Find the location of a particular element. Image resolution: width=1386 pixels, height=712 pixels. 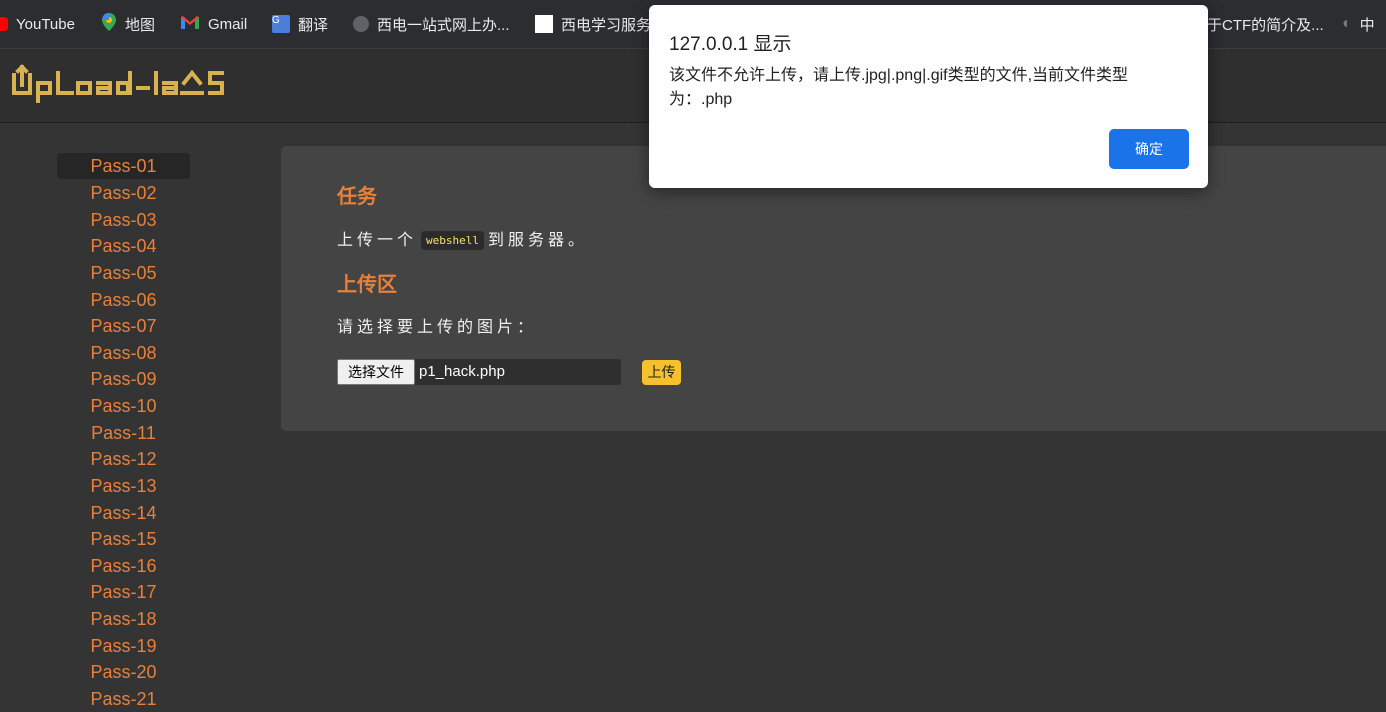

bookmark-youtube: YouTube is located at coordinates (37, 24).